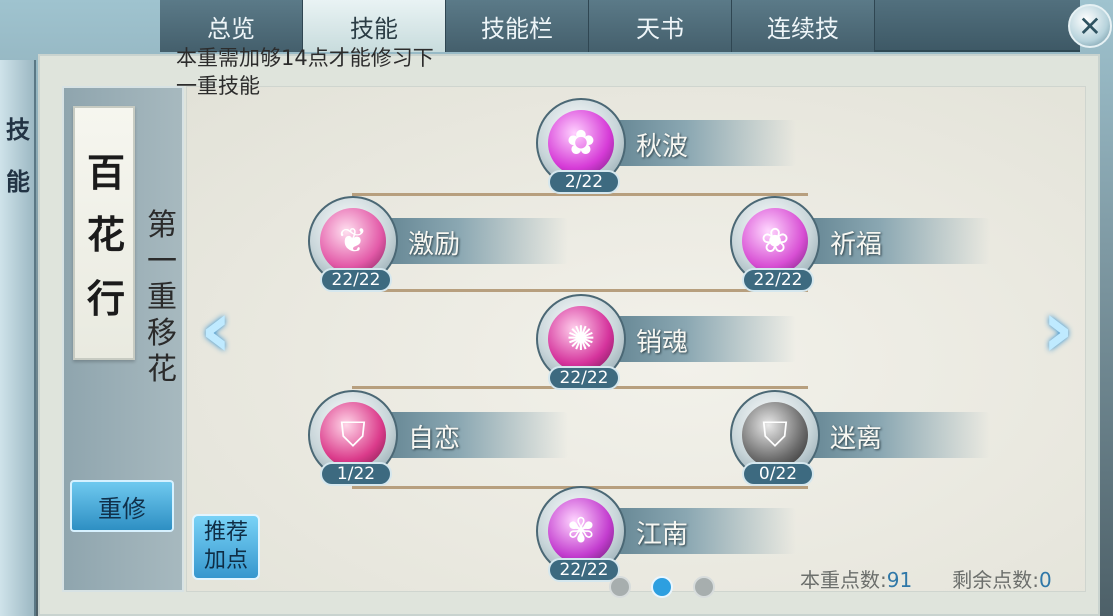 The width and height of the screenshot is (1113, 616). What do you see at coordinates (18, 182) in the screenshot?
I see `side-tab-char: 能` at bounding box center [18, 182].